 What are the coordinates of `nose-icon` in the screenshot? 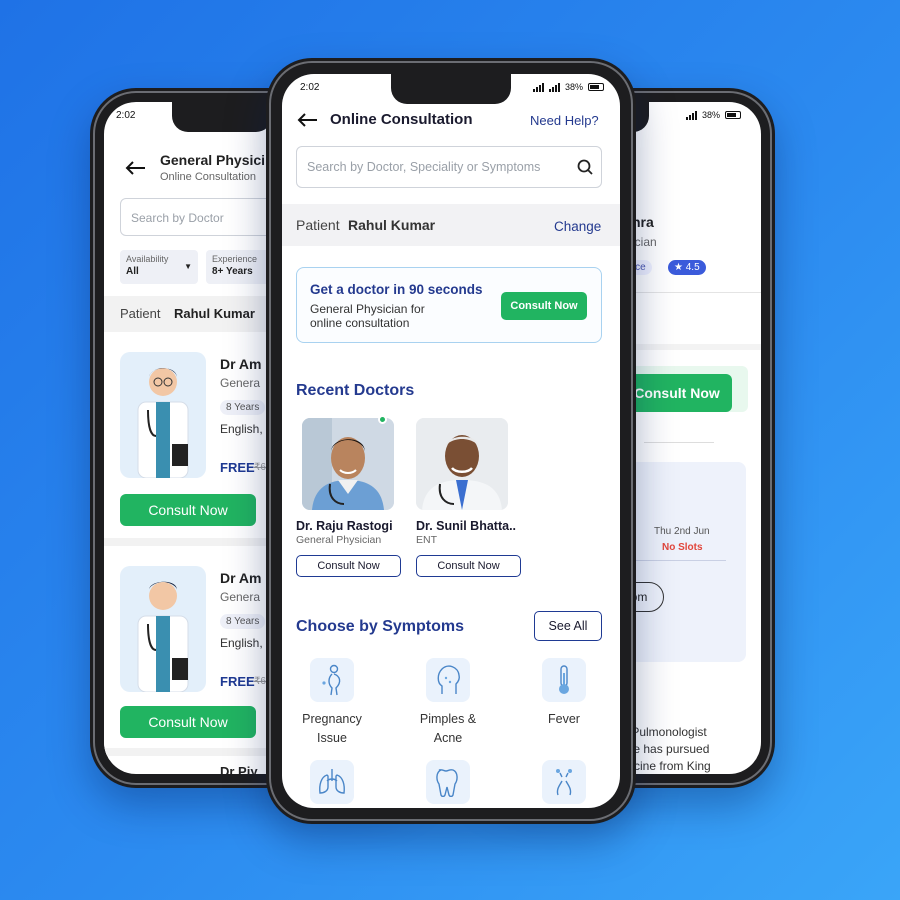 It's located at (564, 782).